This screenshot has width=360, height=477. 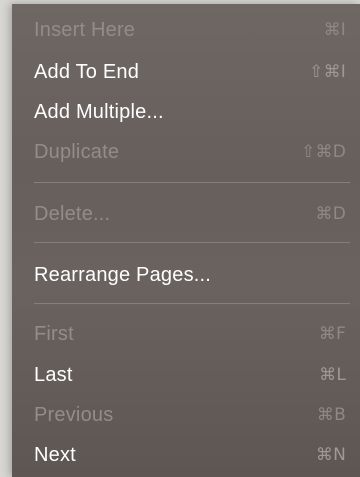 What do you see at coordinates (330, 455) in the screenshot?
I see `menu-item-shortcut: ⌘N` at bounding box center [330, 455].